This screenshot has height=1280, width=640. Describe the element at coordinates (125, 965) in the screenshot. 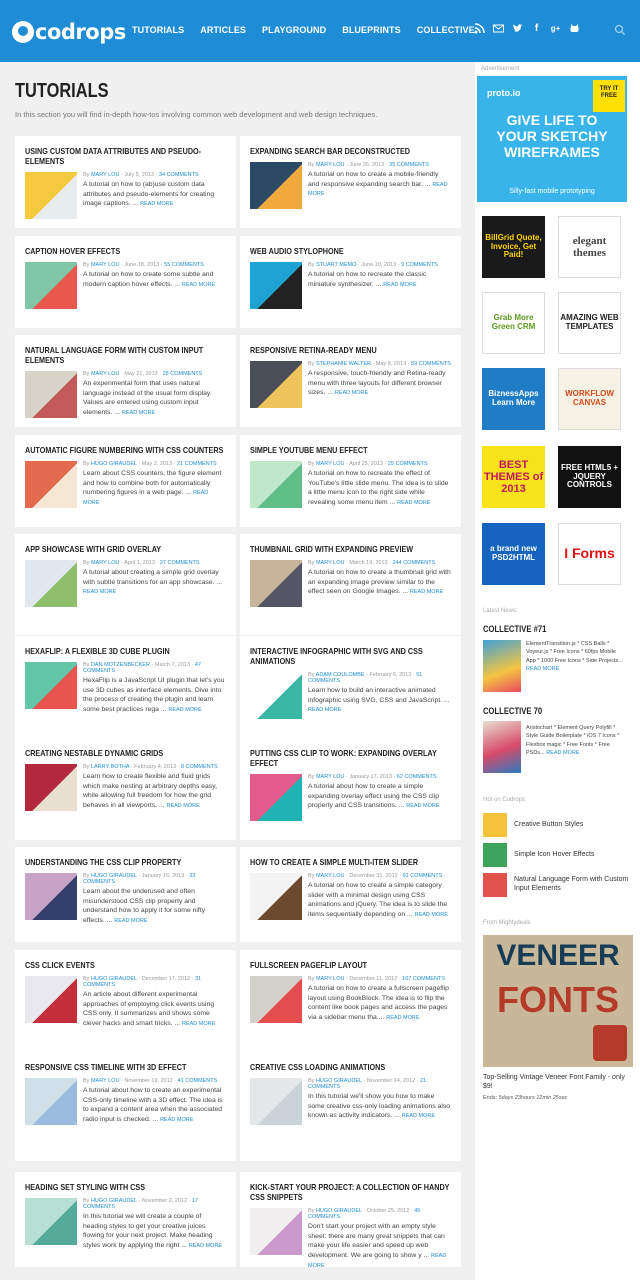

I see `tutorial-title: CSS Click Events` at that location.